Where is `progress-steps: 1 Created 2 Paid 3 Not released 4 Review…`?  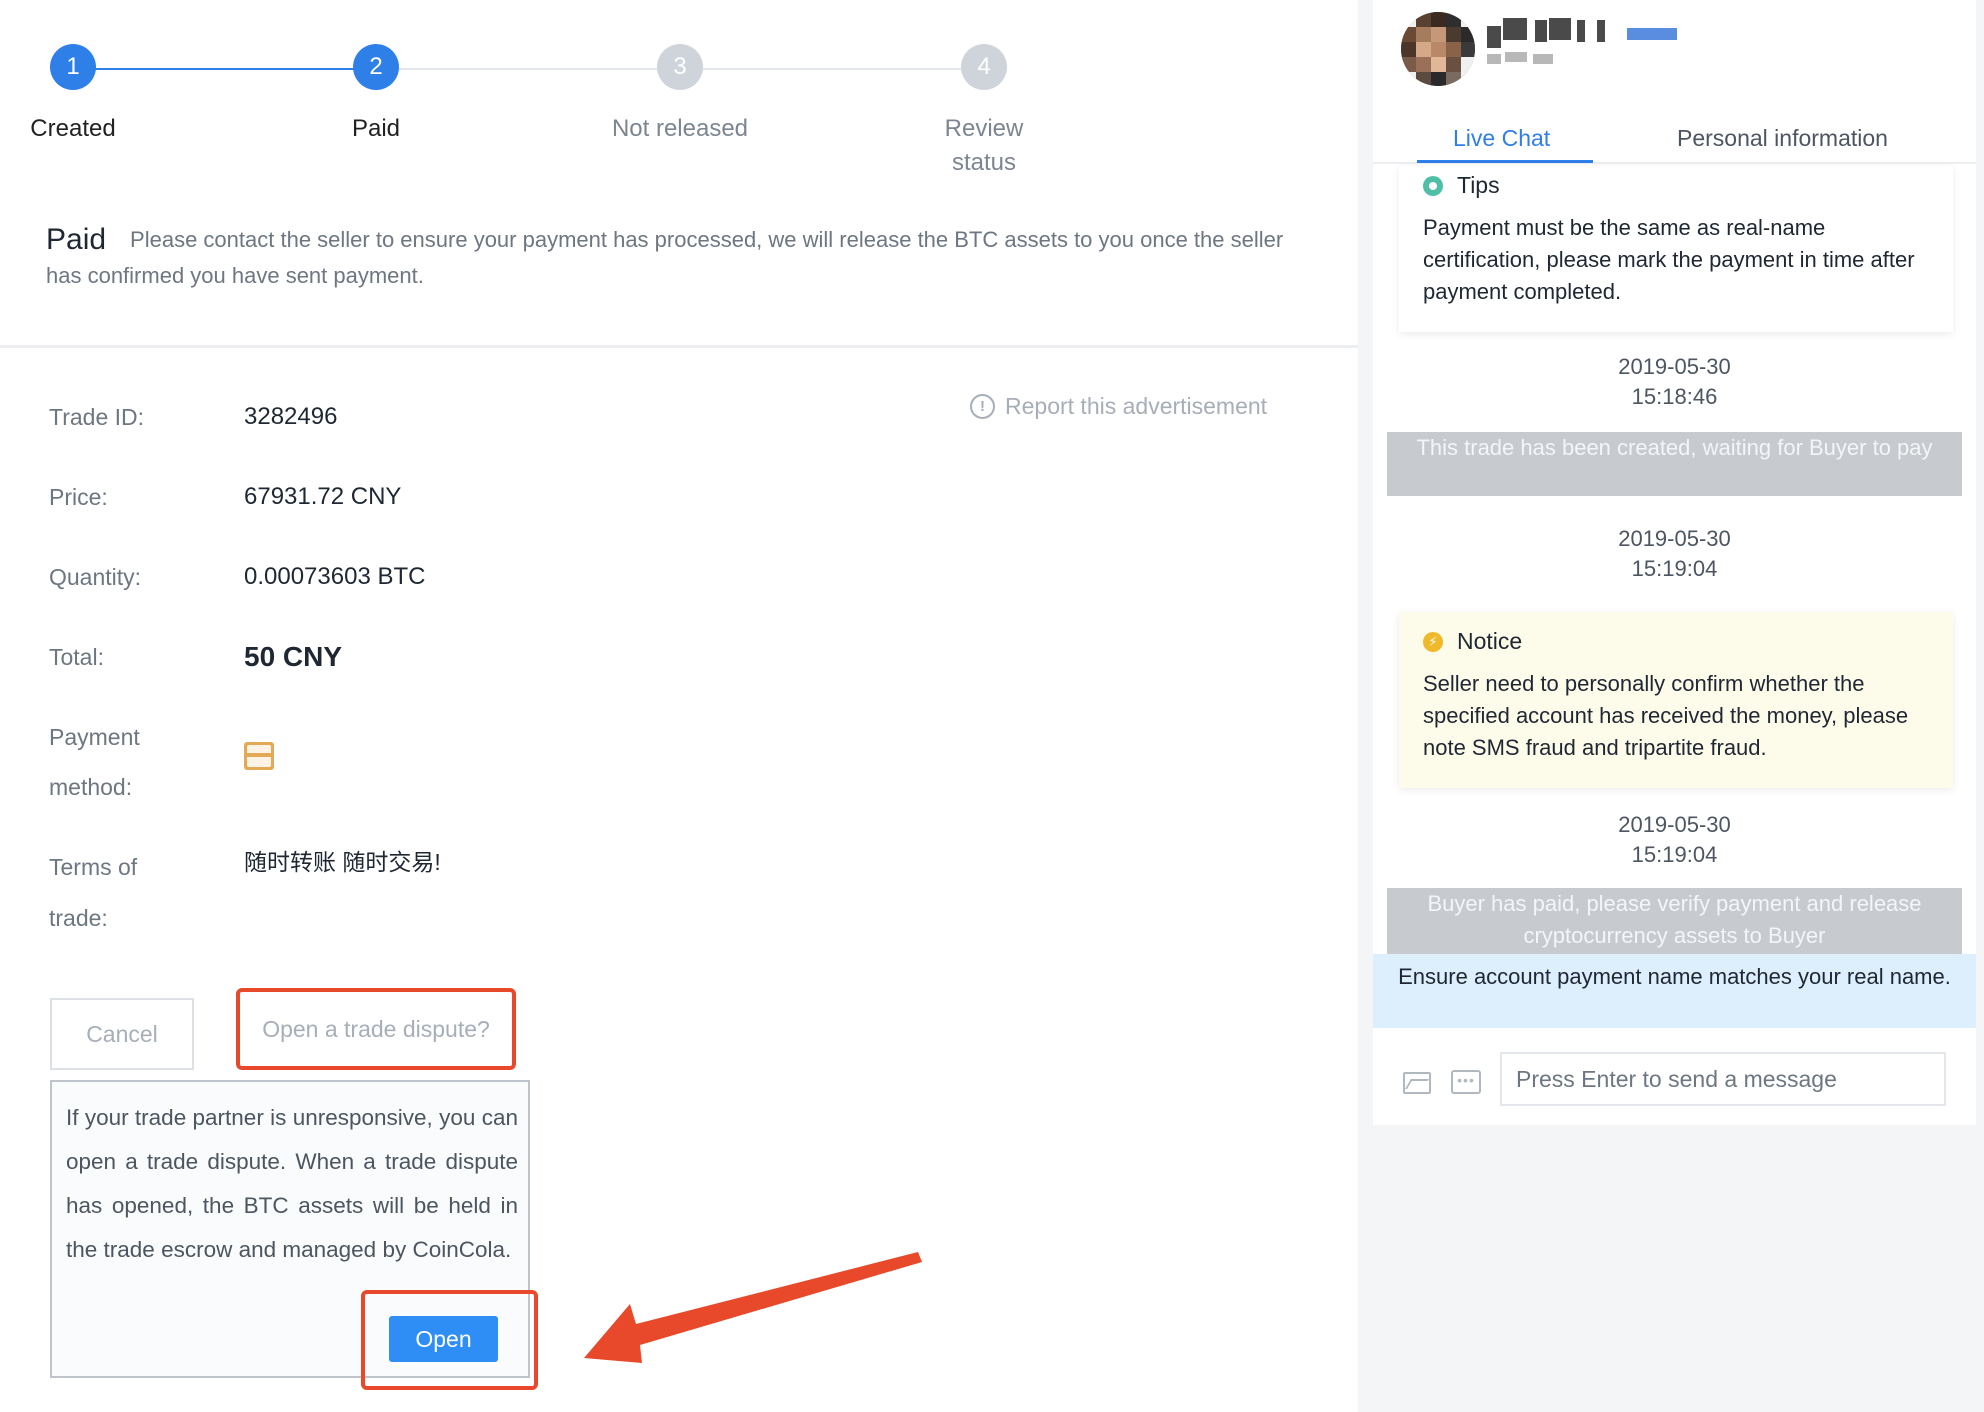 progress-steps: 1 Created 2 Paid 3 Not released 4 Review… is located at coordinates (679, 100).